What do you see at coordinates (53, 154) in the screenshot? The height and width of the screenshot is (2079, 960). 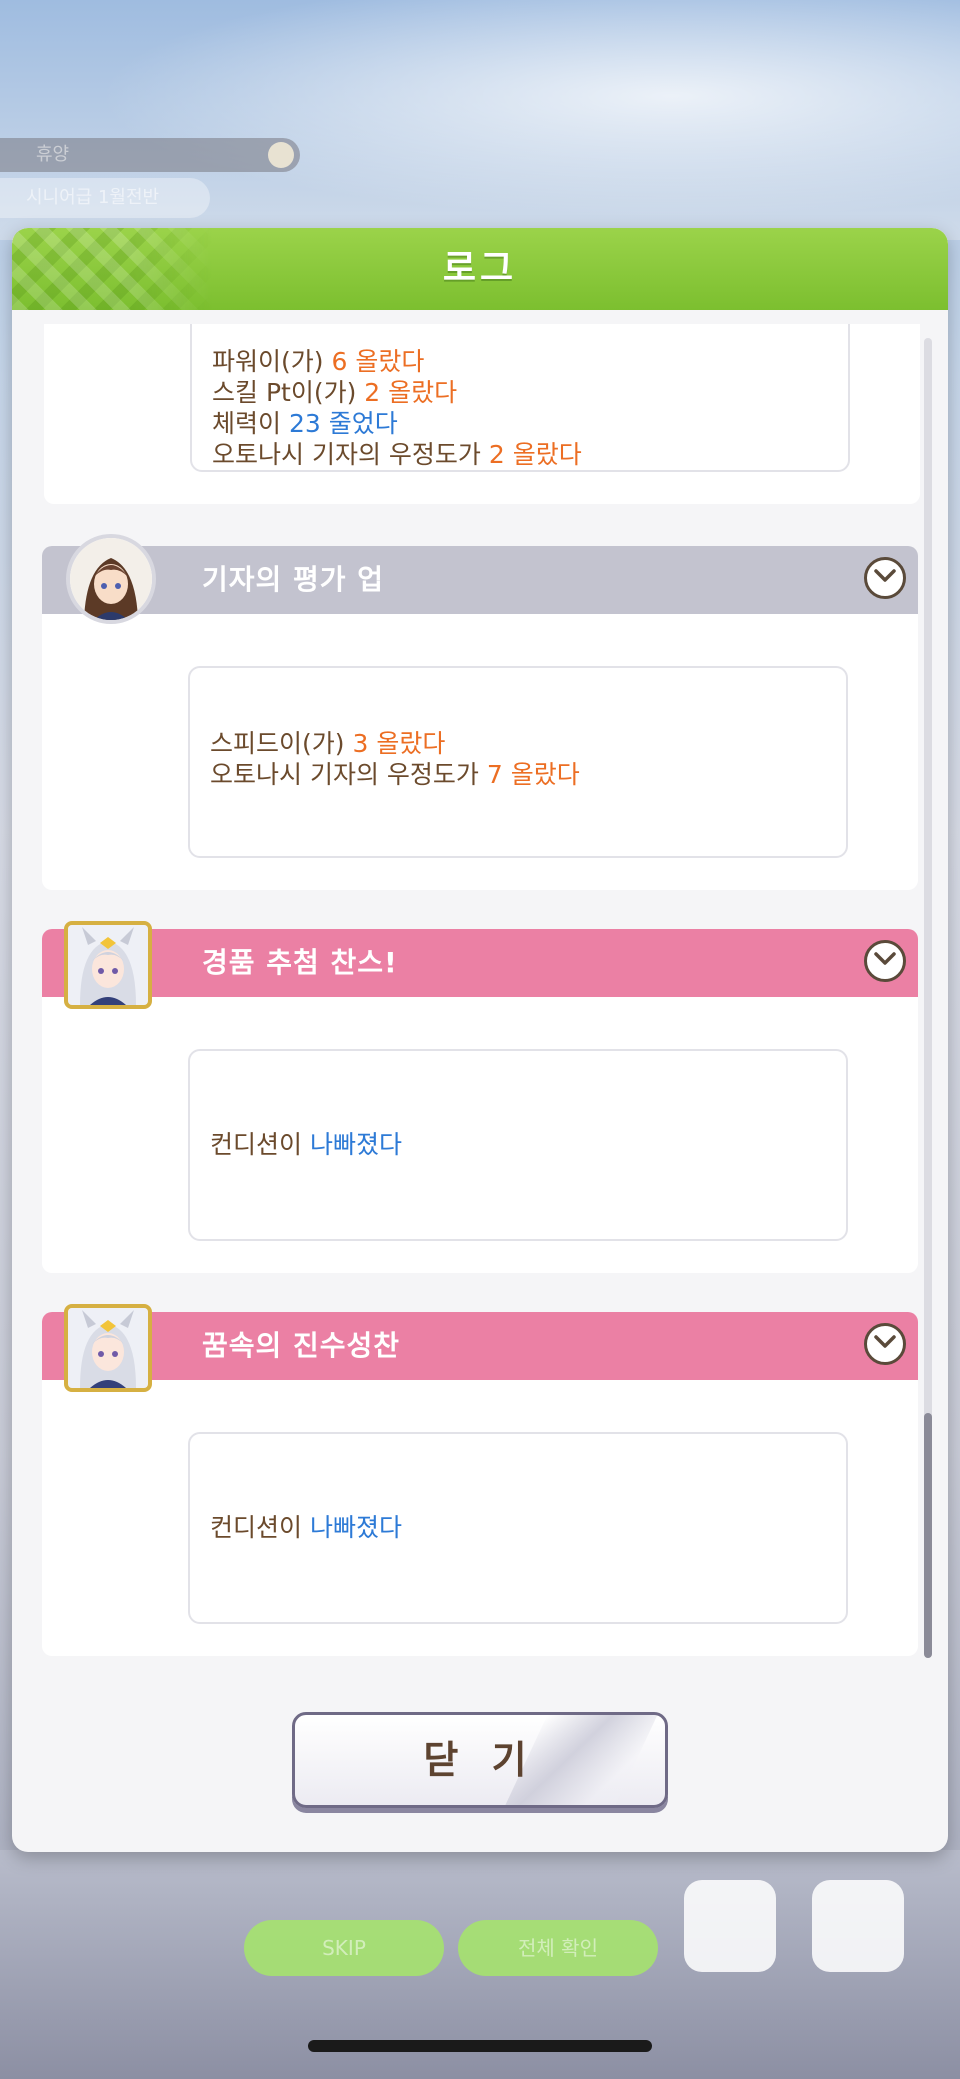 I see `background-tag-label: 휴양` at bounding box center [53, 154].